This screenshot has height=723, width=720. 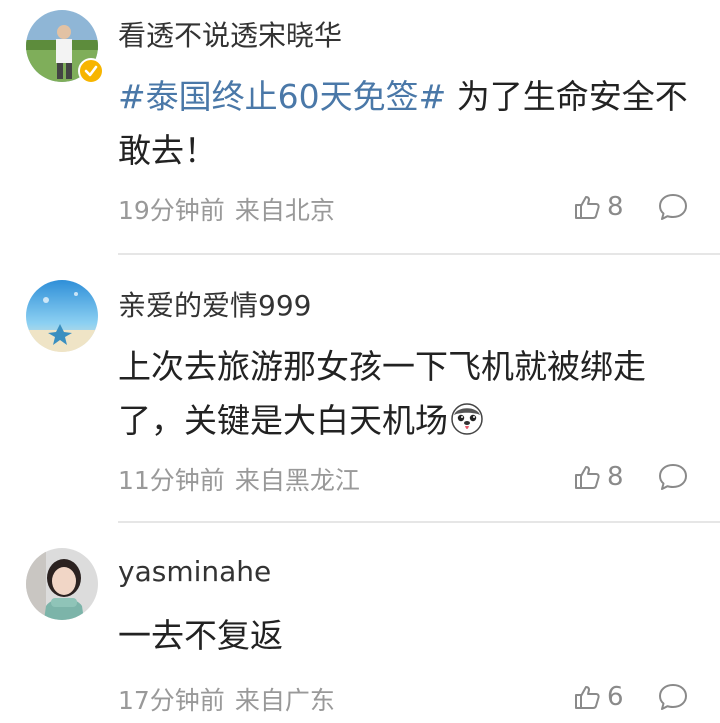 I want to click on comment-meta: 11分钟前 来自黑龙江, so click(x=244, y=479).